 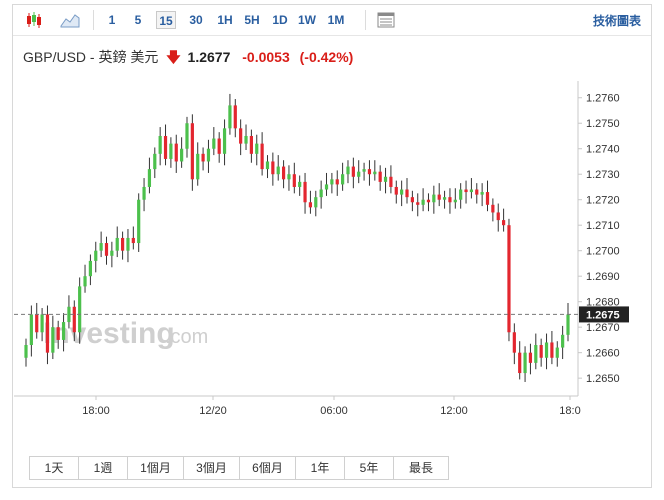 What do you see at coordinates (603, 124) in the screenshot?
I see `y-tick-label: 1.2750` at bounding box center [603, 124].